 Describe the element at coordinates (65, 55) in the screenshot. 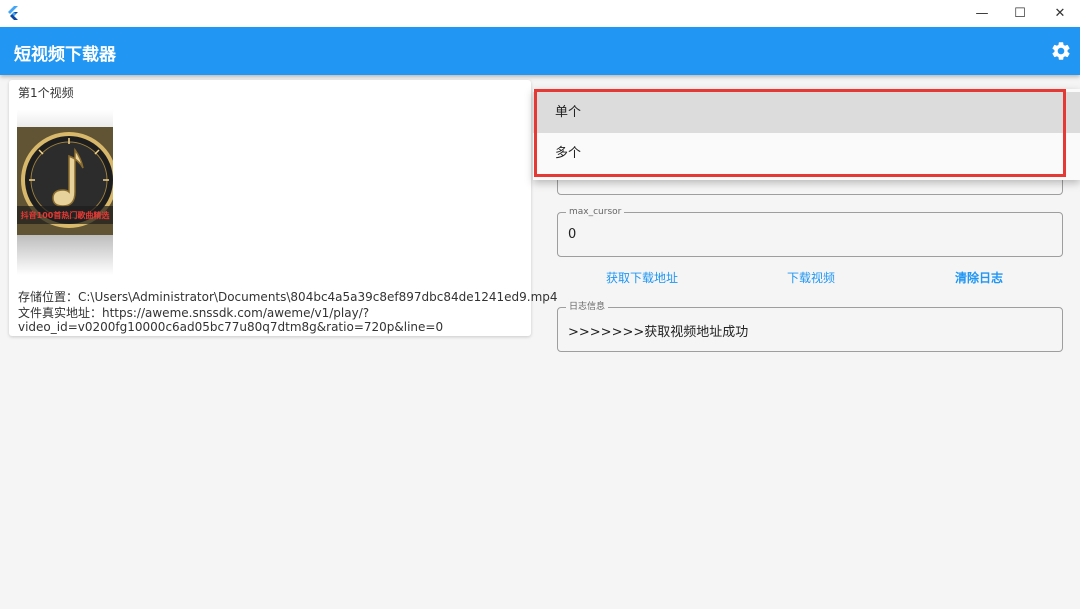

I see `app-title: 短视频下载器` at that location.